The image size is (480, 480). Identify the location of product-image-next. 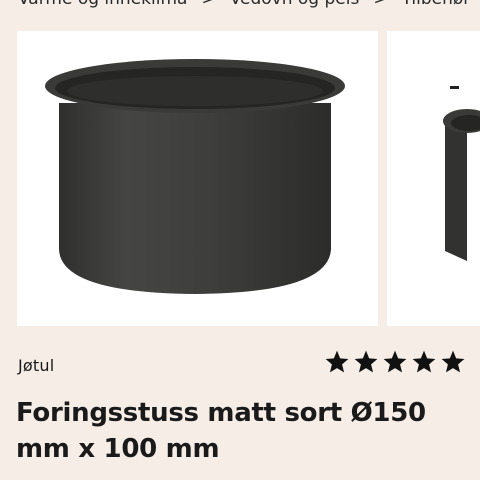
(433, 178).